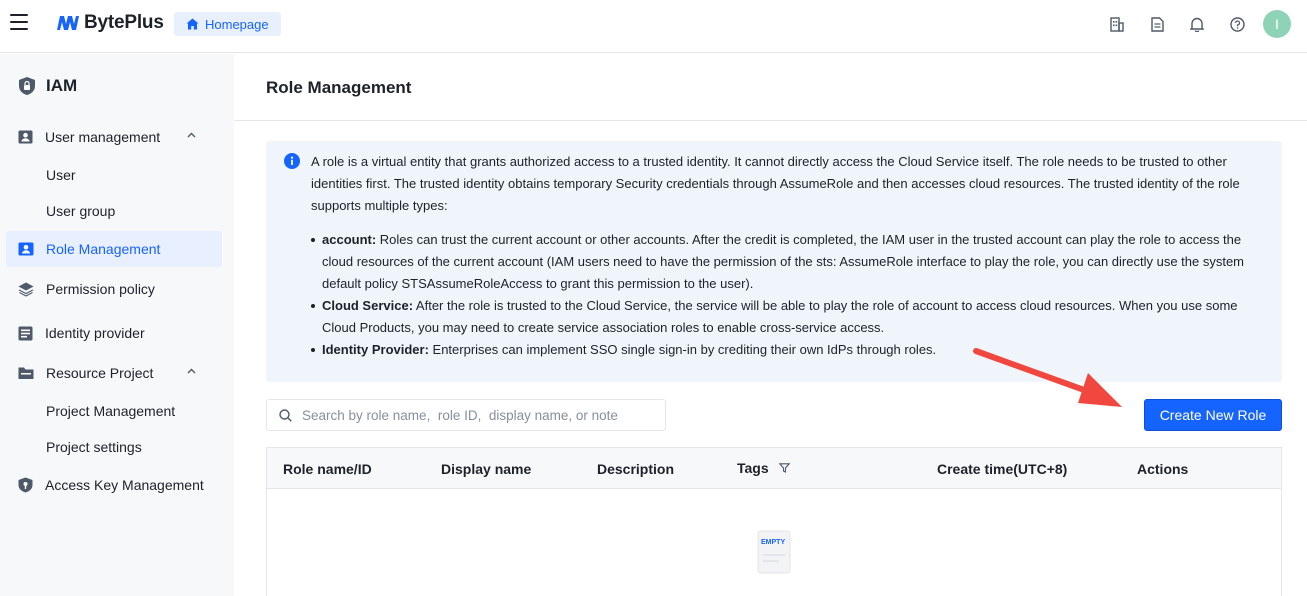 This screenshot has height=596, width=1307. I want to click on homepage-button: Homepage, so click(227, 24).